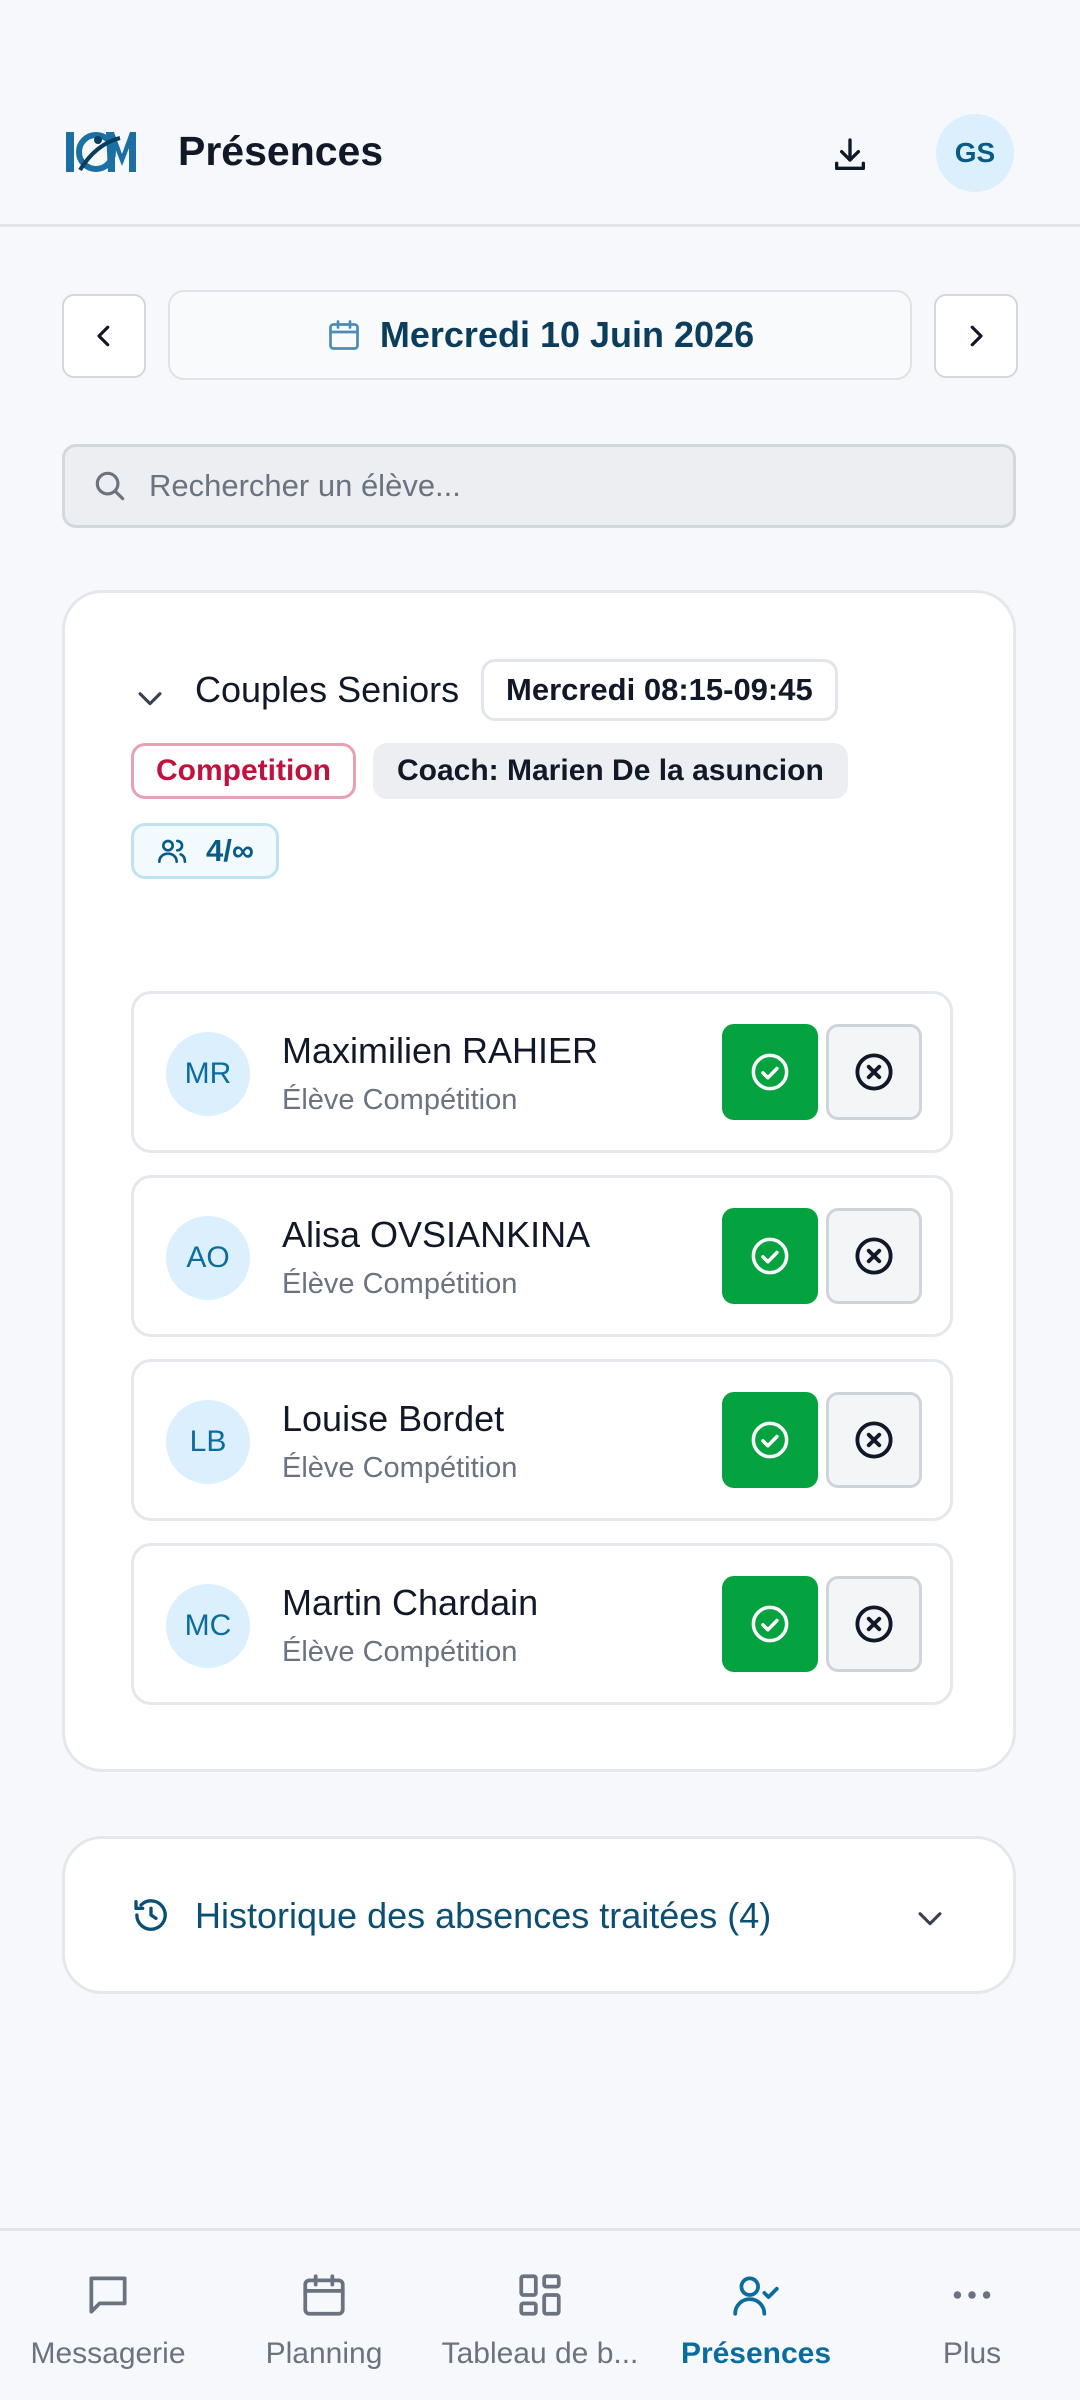 The image size is (1080, 2400). Describe the element at coordinates (150, 1915) in the screenshot. I see `history-icon` at that location.